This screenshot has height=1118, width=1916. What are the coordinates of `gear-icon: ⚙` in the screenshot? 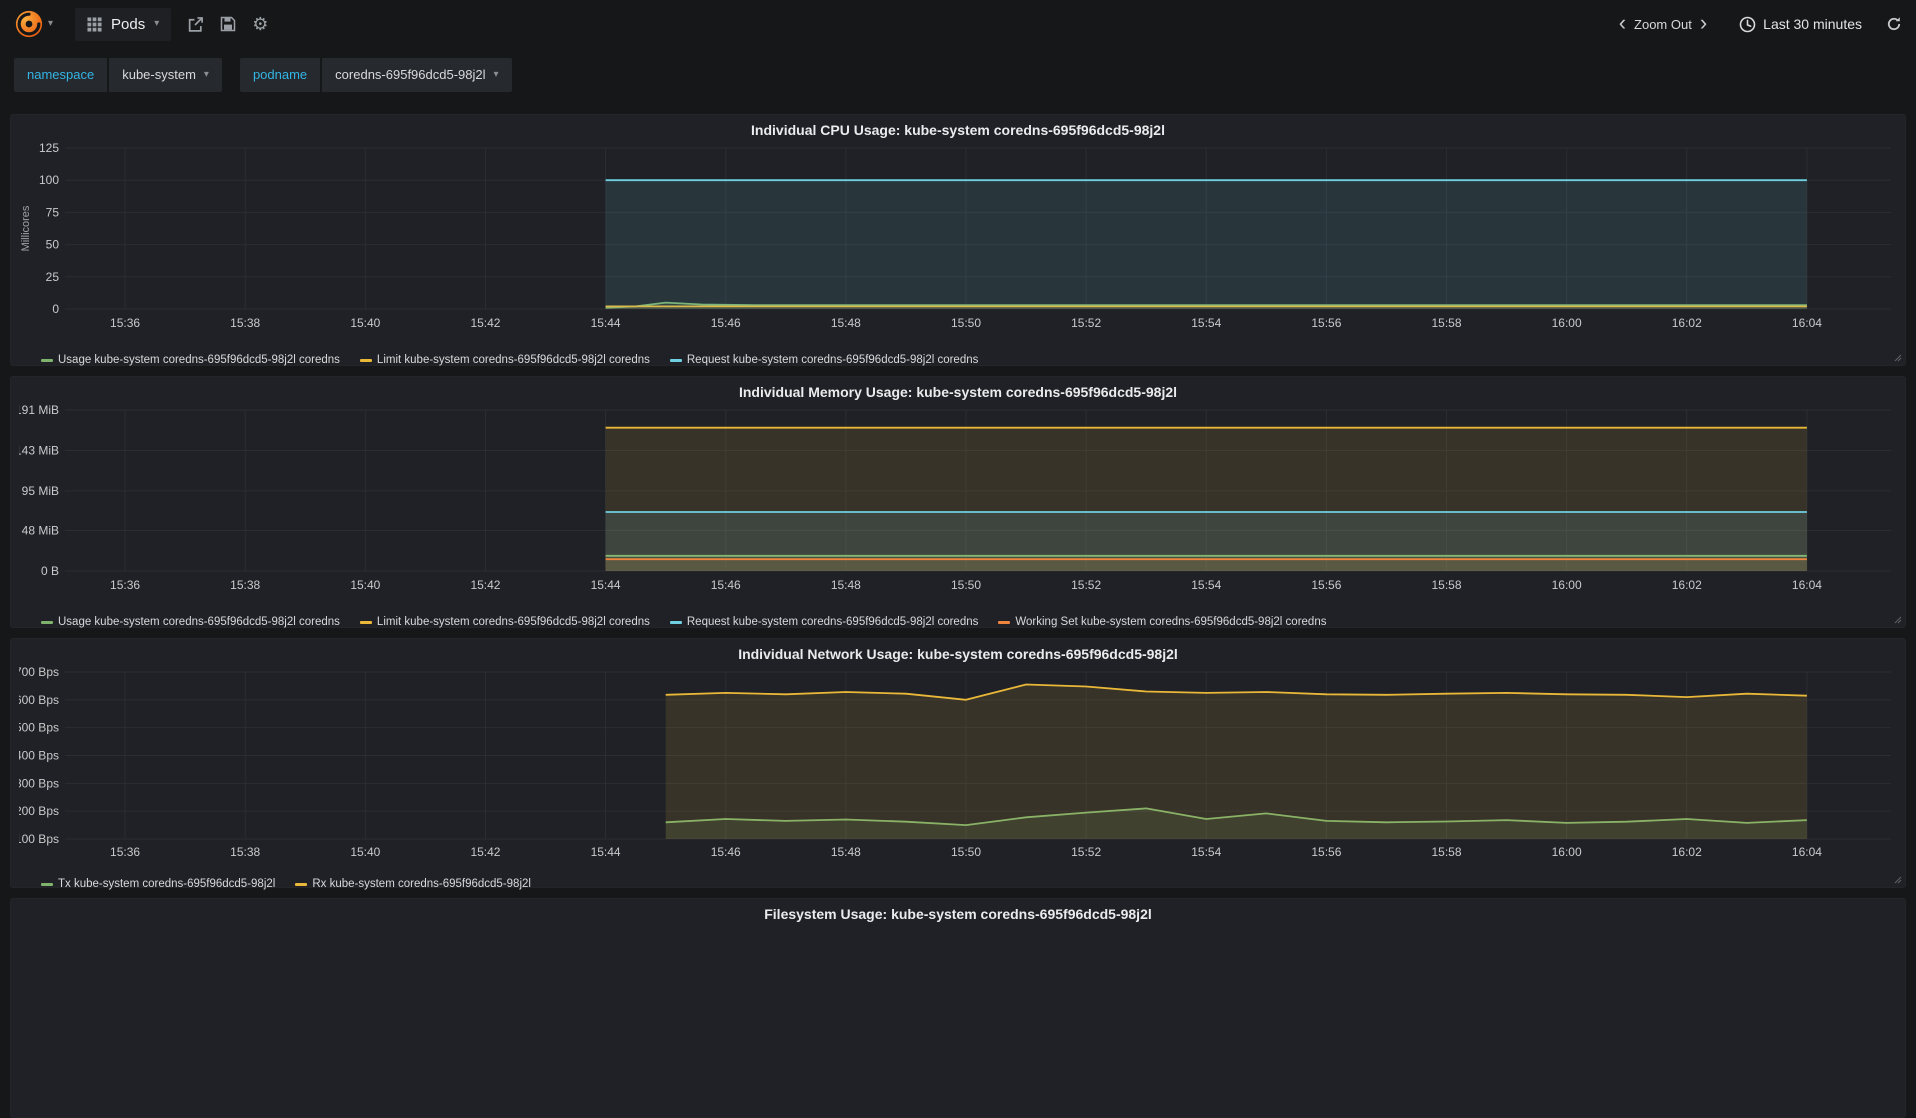 It's located at (260, 24).